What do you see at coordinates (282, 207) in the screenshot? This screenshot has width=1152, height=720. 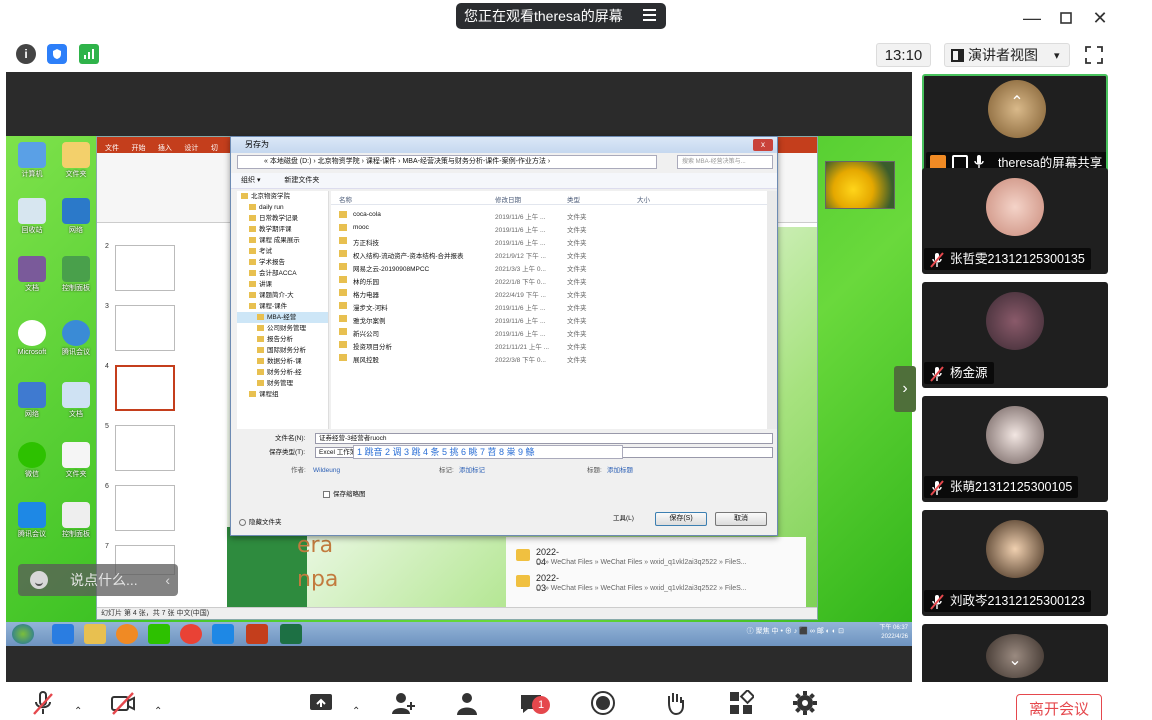 I see `tree-item: daily run` at bounding box center [282, 207].